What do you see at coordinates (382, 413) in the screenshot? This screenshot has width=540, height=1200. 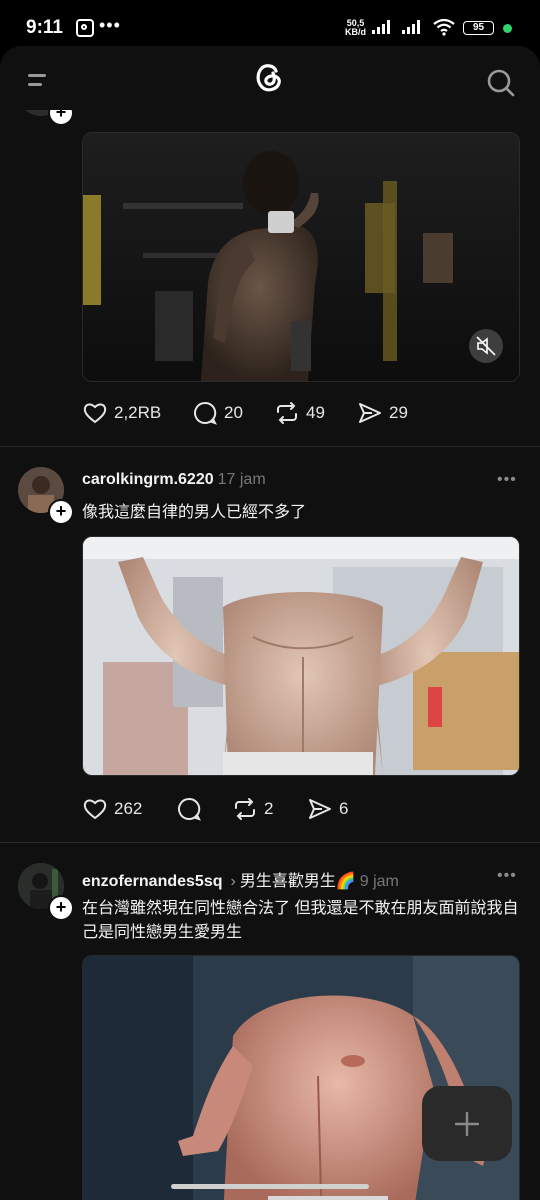 I see `share-button: 29` at bounding box center [382, 413].